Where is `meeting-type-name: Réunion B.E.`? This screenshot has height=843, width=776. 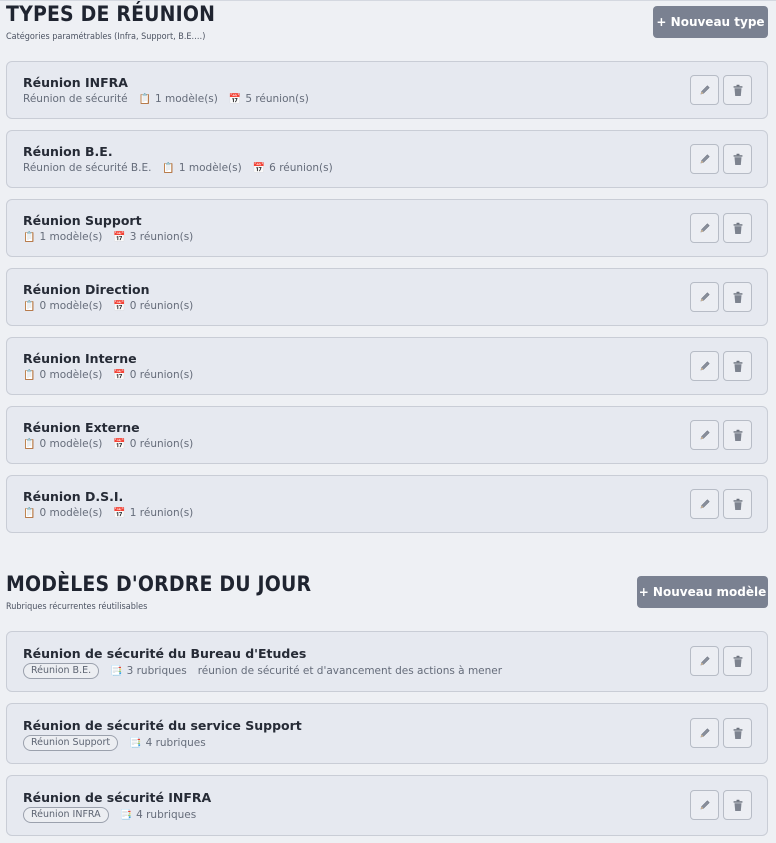
meeting-type-name: Réunion B.E. is located at coordinates (68, 151).